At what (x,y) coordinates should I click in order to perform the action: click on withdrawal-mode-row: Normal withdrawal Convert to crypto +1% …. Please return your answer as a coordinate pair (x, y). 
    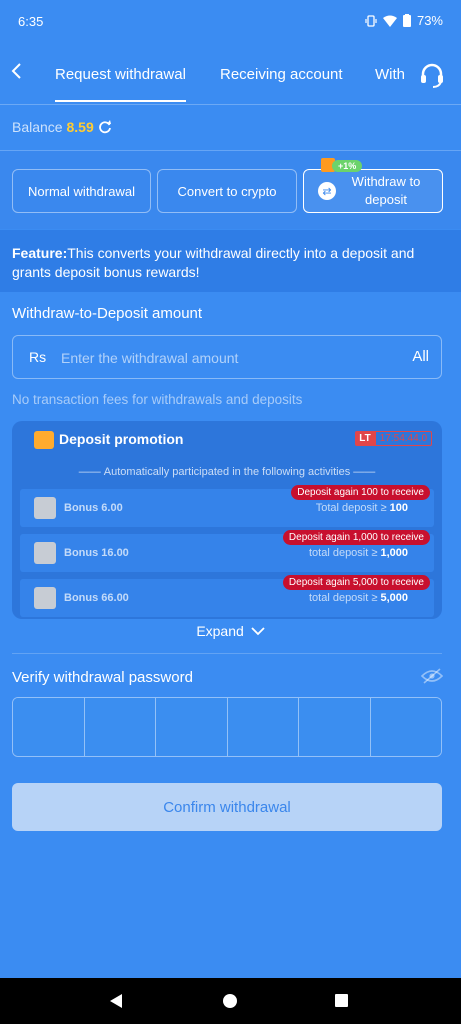
    Looking at the image, I should click on (230, 190).